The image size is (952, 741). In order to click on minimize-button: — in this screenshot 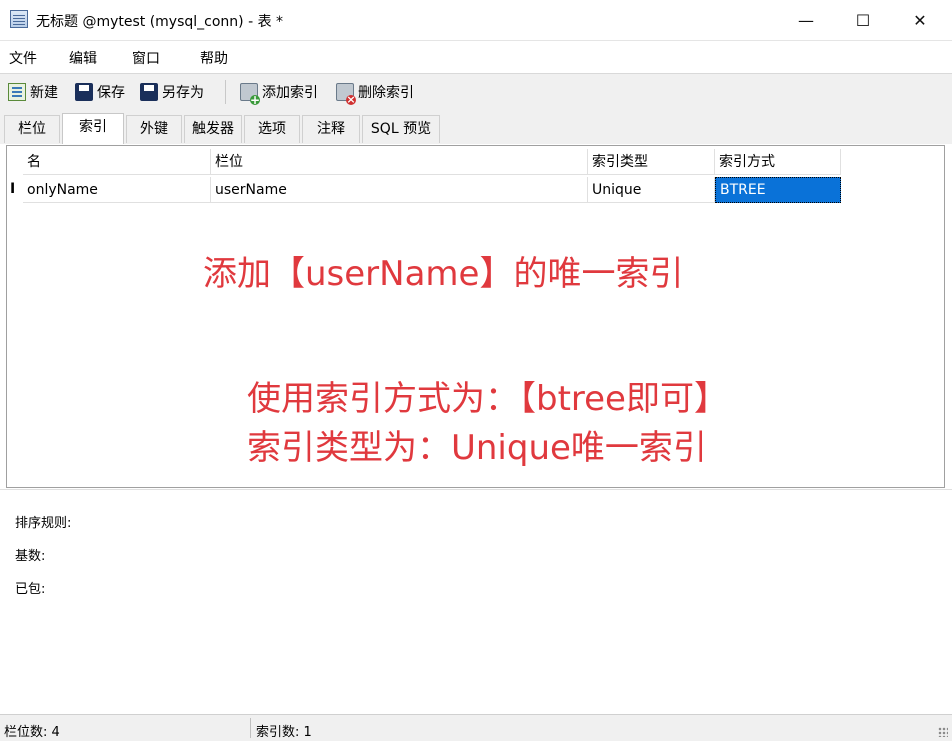, I will do `click(806, 20)`.